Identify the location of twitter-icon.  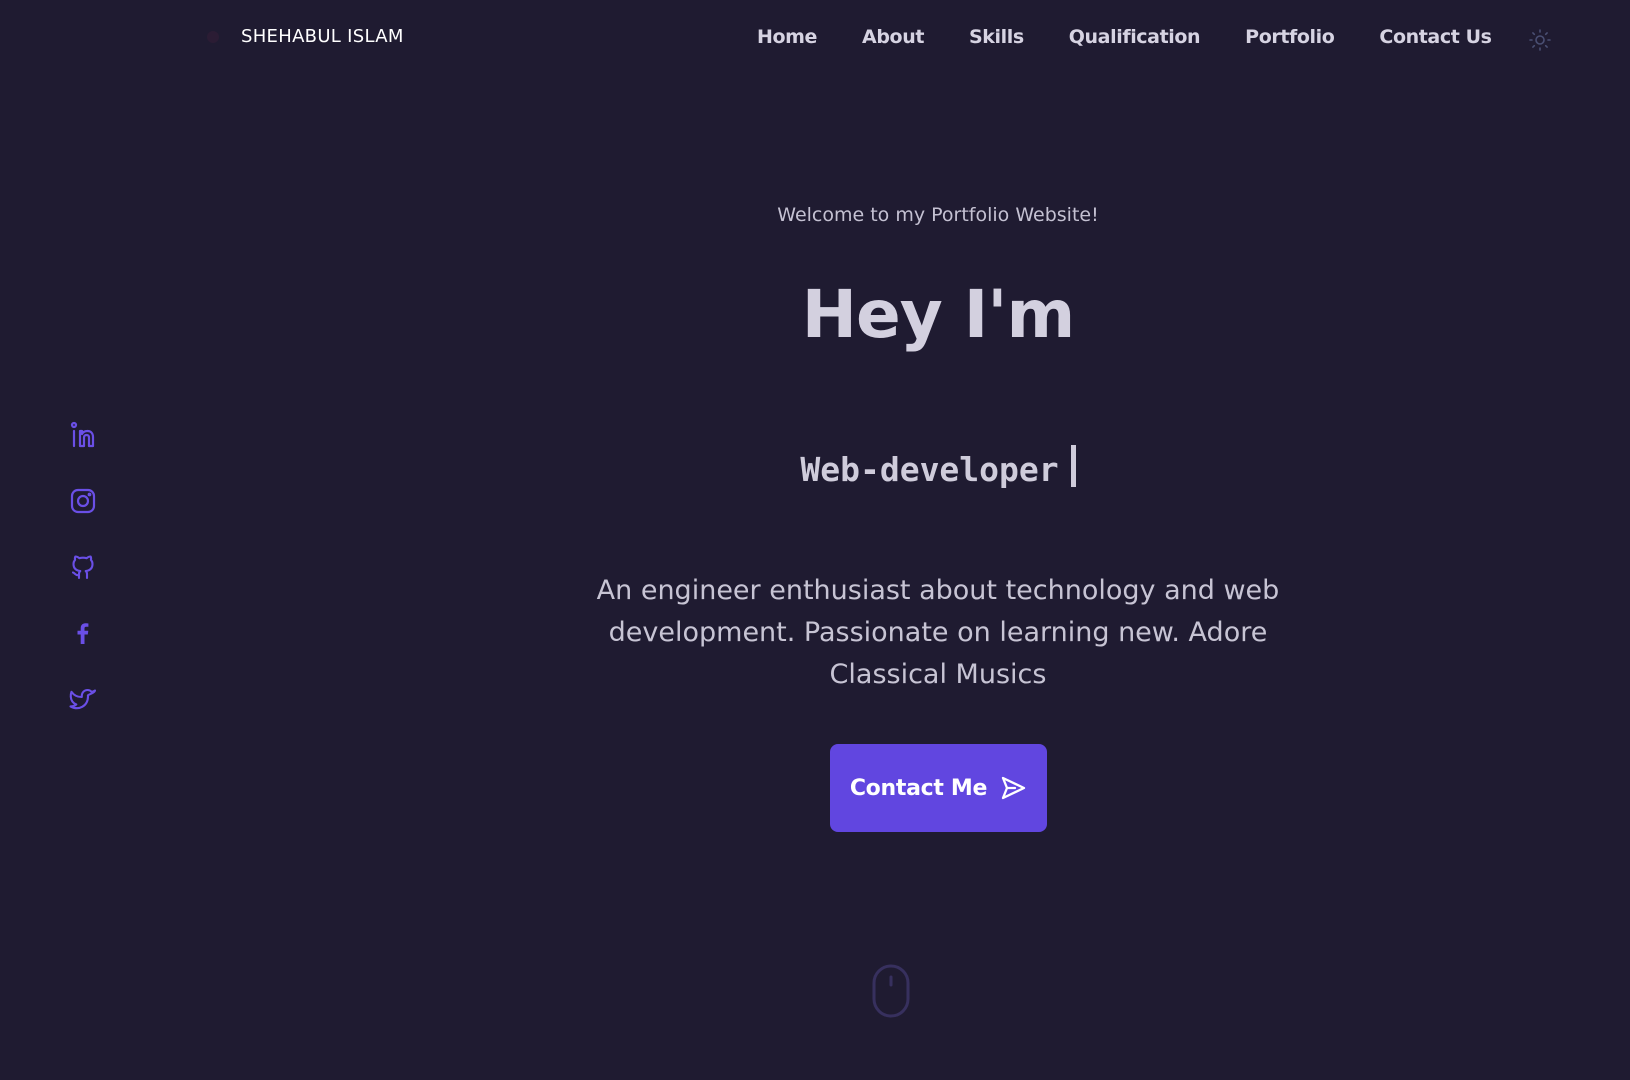
(83, 699).